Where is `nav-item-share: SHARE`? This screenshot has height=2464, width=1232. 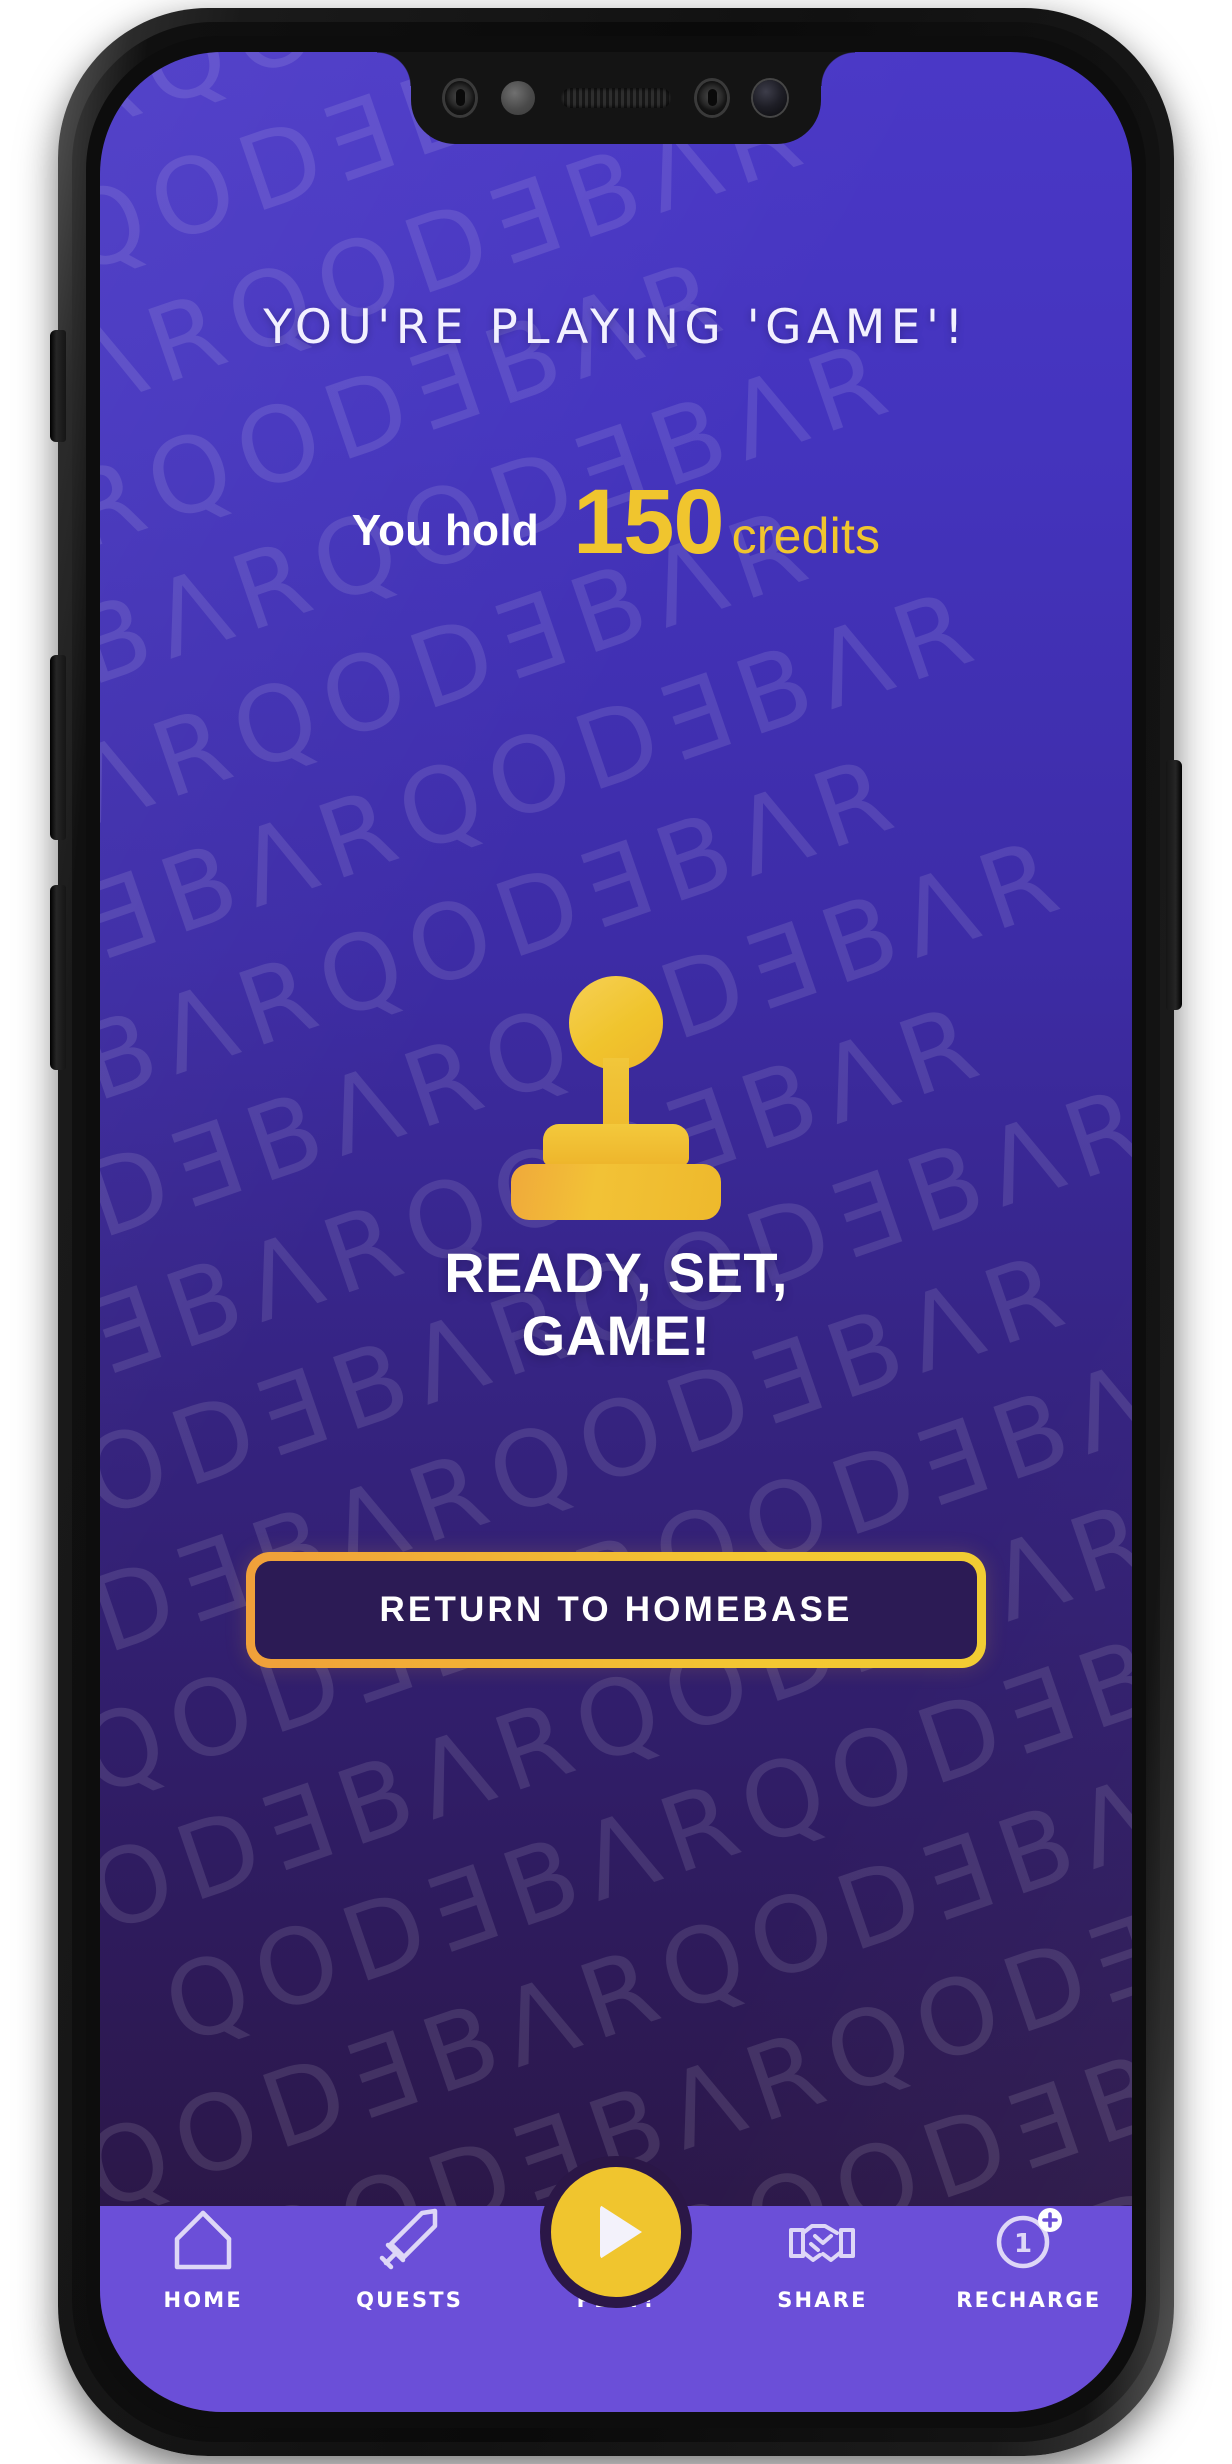 nav-item-share: SHARE is located at coordinates (822, 2309).